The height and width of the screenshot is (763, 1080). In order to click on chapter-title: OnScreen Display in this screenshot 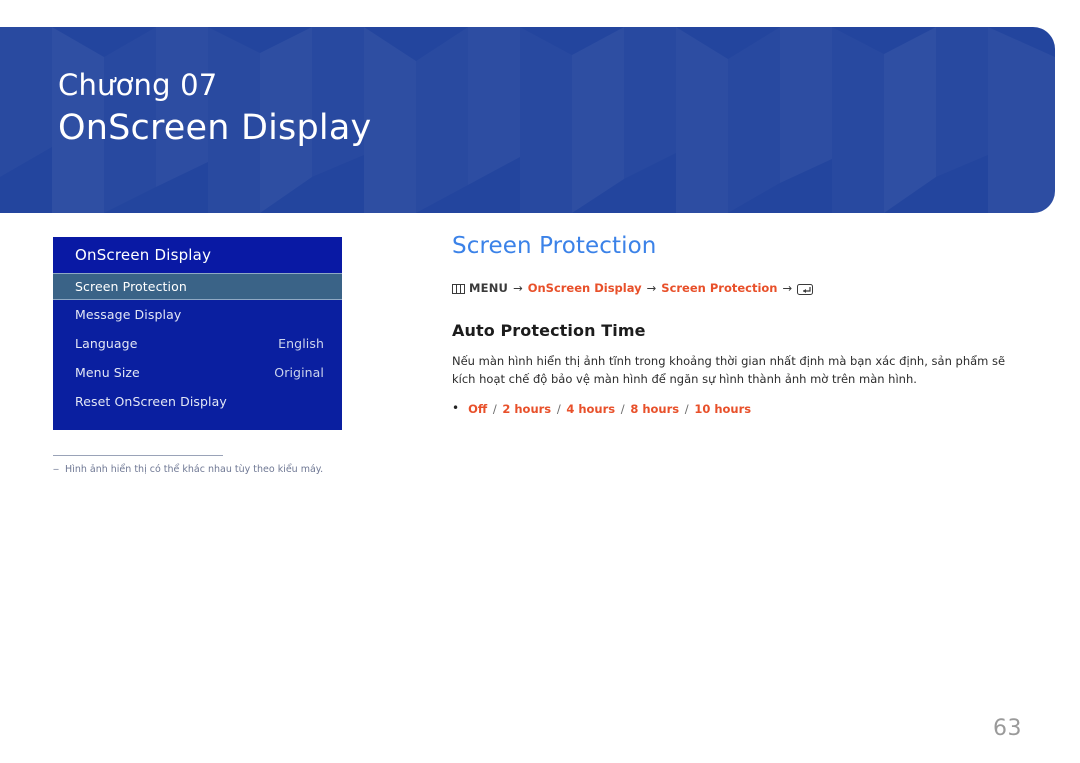, I will do `click(215, 128)`.